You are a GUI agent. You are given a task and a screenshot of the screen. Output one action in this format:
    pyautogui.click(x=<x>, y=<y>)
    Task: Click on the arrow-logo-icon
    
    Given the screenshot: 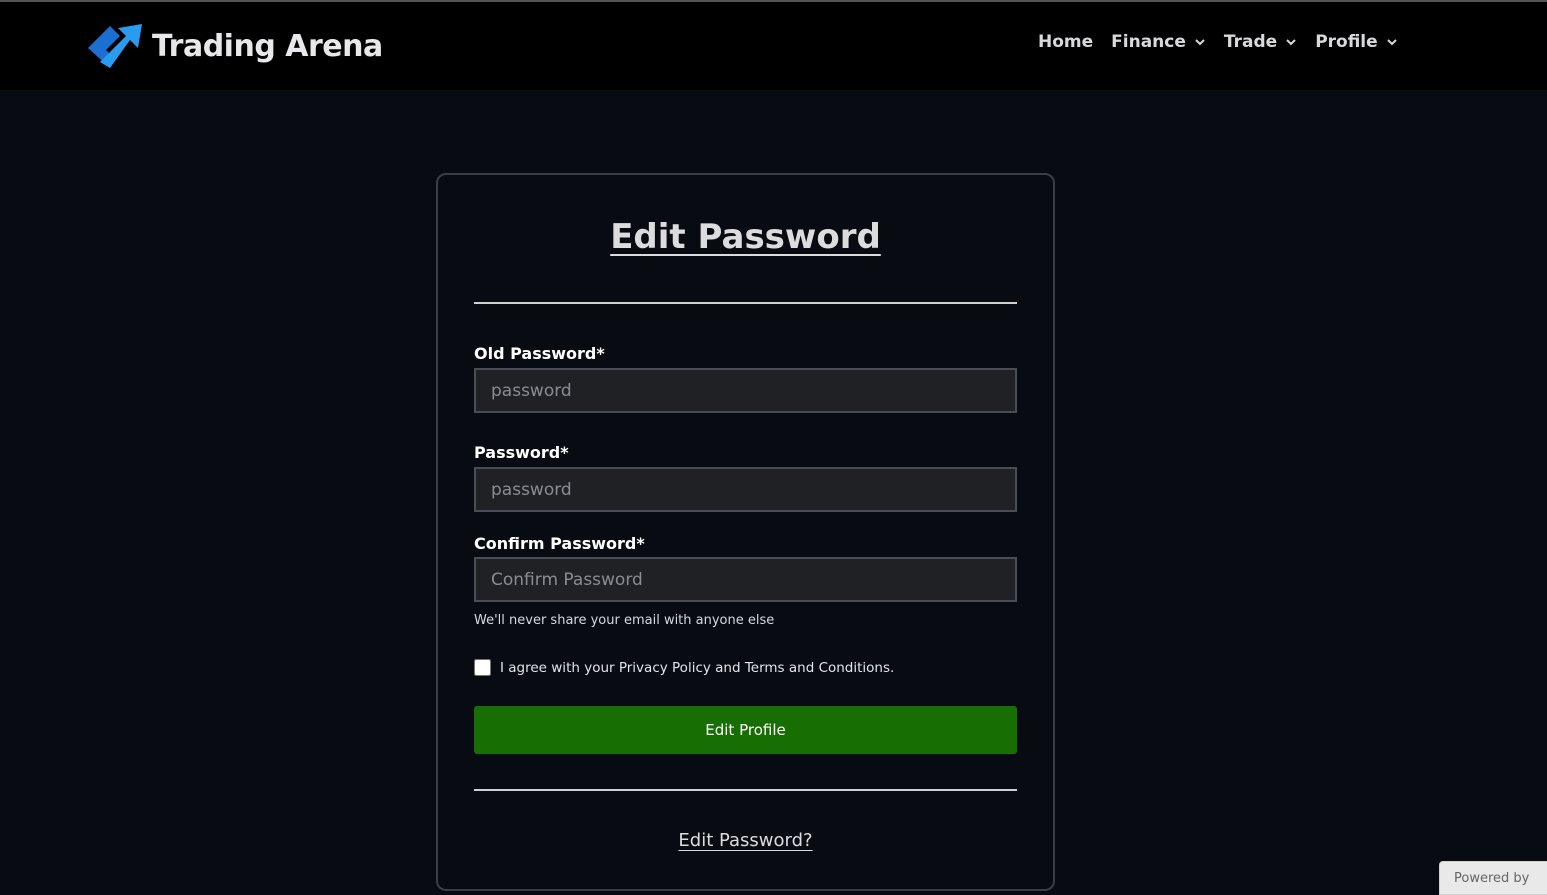 What is the action you would take?
    pyautogui.click(x=115, y=46)
    